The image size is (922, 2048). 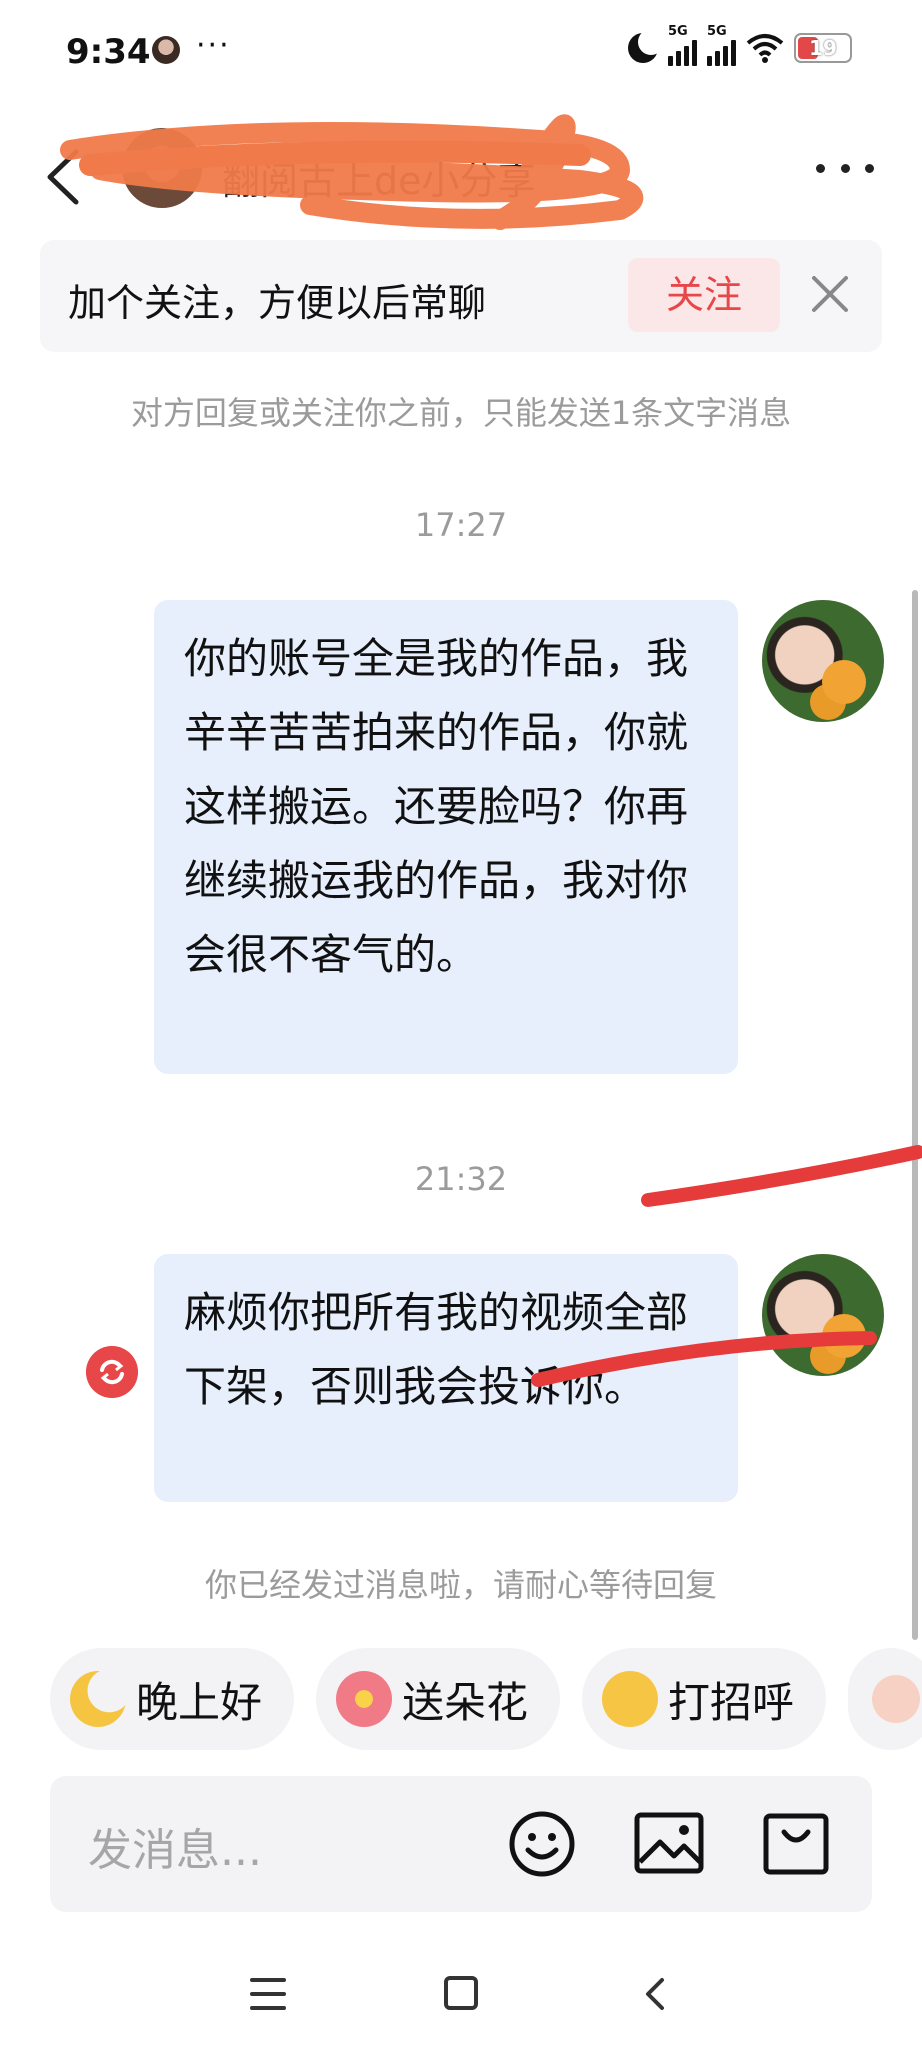 I want to click on status-avatar-icon, so click(x=166, y=50).